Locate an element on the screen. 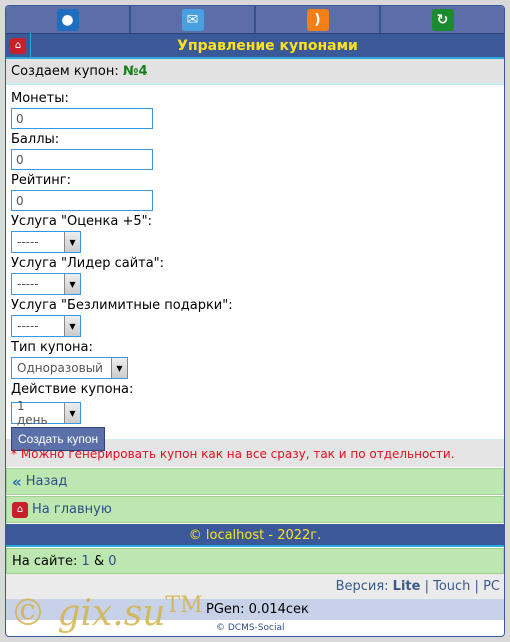 This screenshot has height=642, width=510. type-value: Одноразовый is located at coordinates (60, 368).